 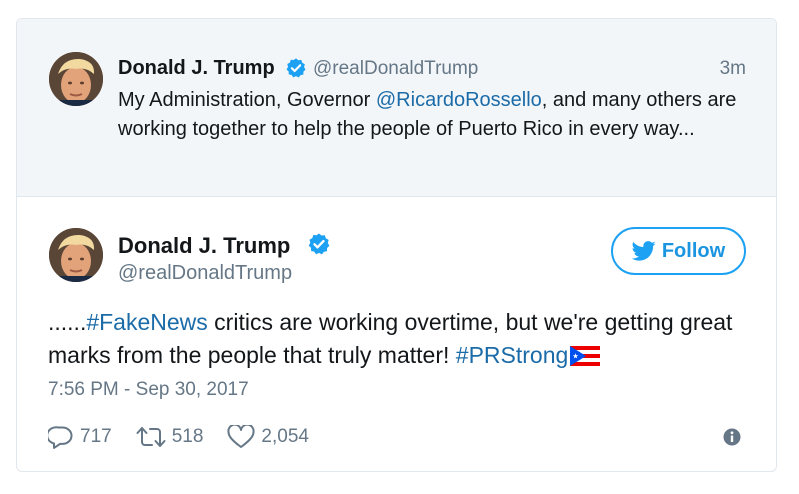 I want to click on retweet-count: 518, so click(x=187, y=436).